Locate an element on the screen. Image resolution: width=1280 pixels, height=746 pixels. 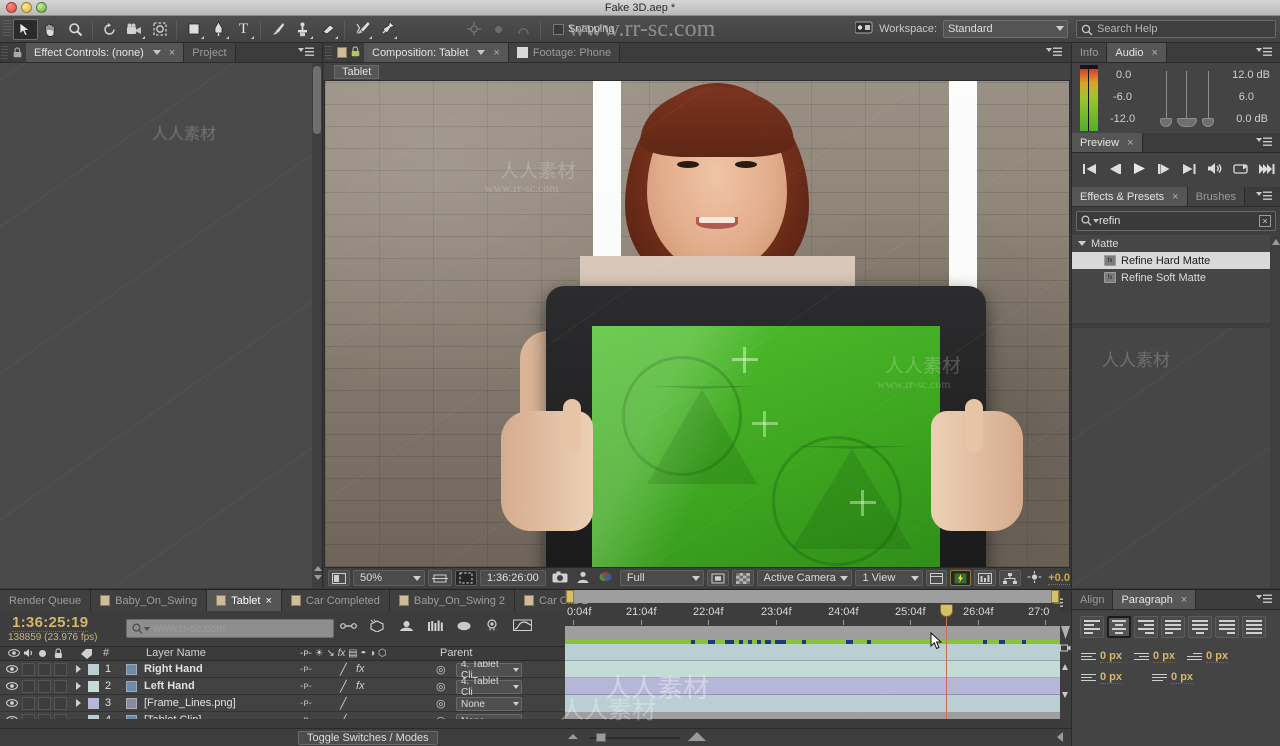
space-after-field: 0 px is located at coordinates (1173, 677).